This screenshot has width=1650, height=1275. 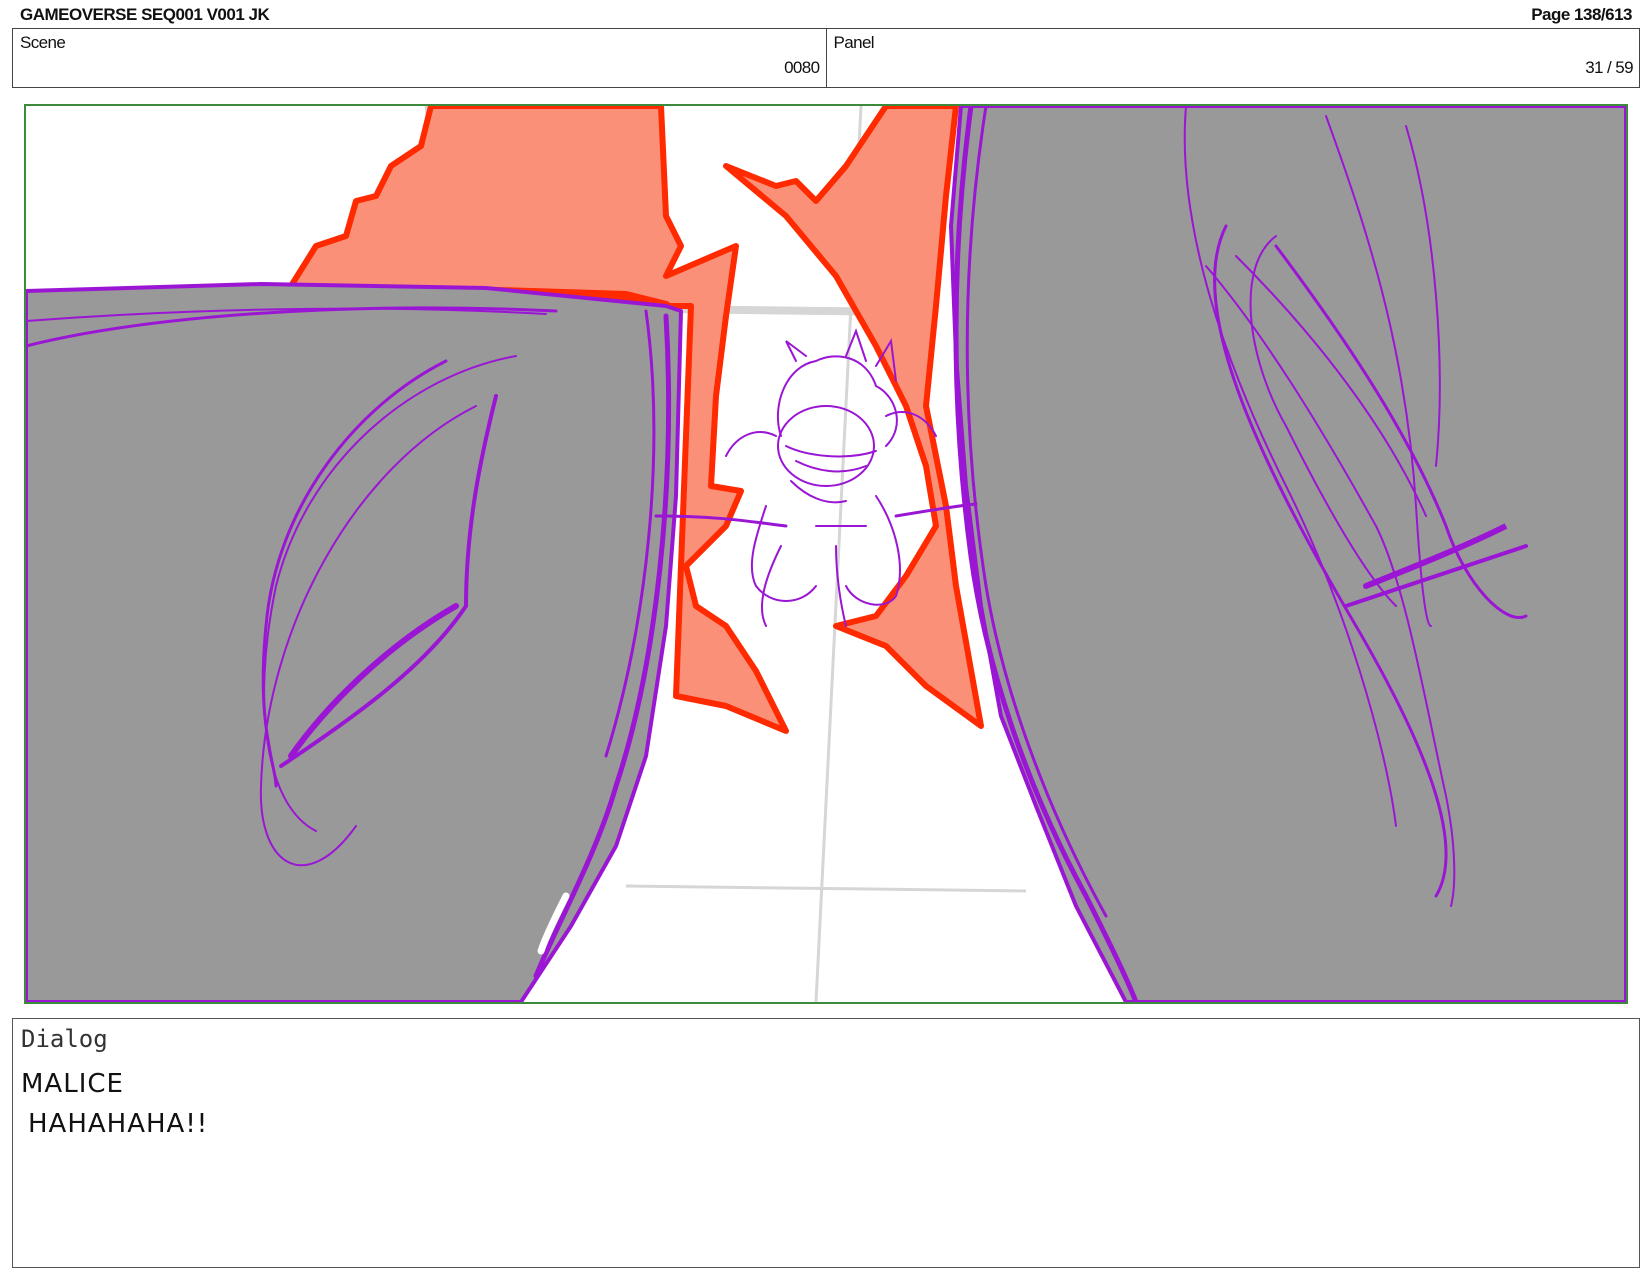 What do you see at coordinates (854, 42) in the screenshot?
I see `panel-label: Panel` at bounding box center [854, 42].